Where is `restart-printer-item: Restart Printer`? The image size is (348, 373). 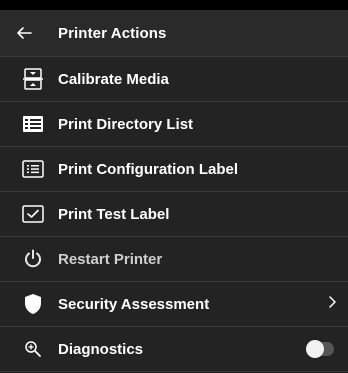
restart-printer-item: Restart Printer is located at coordinates (174, 259).